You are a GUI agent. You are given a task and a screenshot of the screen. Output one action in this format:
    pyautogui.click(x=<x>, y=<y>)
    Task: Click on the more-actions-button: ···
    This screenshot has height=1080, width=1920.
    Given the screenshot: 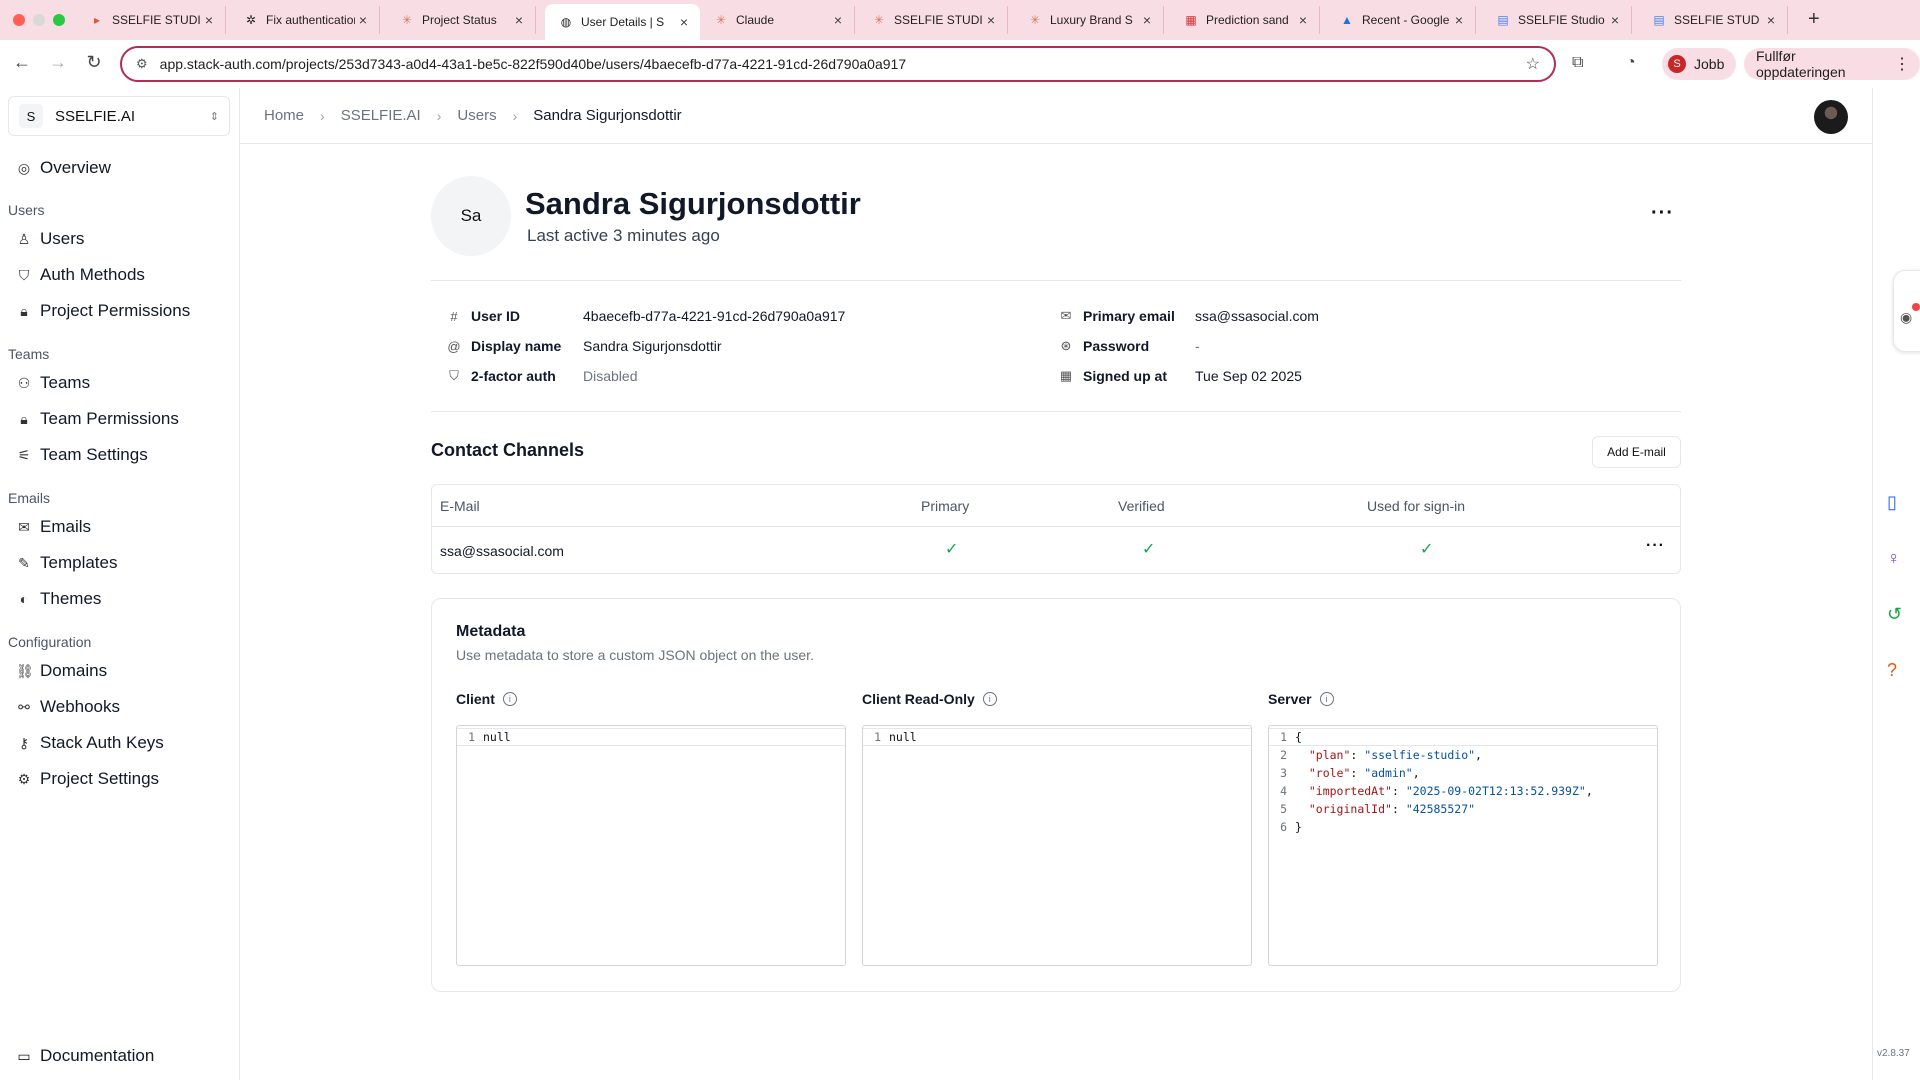 What is the action you would take?
    pyautogui.click(x=1662, y=213)
    